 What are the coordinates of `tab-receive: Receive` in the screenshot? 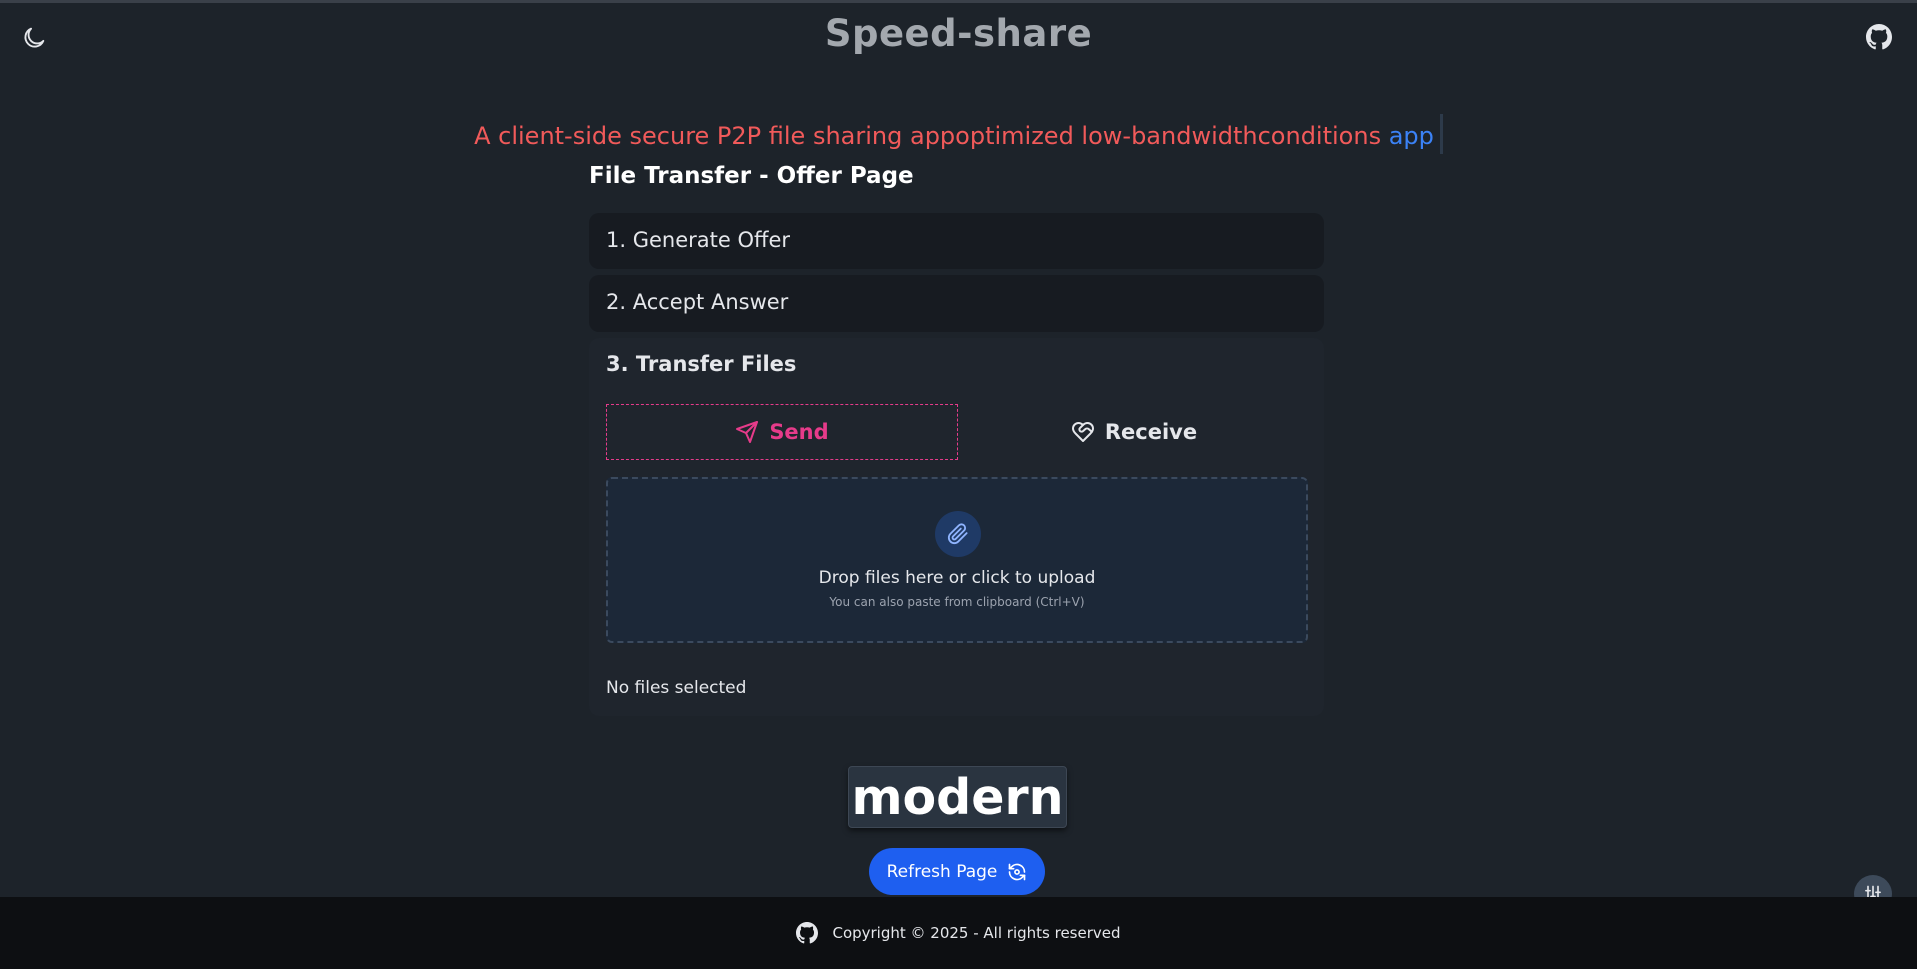 It's located at (1134, 432).